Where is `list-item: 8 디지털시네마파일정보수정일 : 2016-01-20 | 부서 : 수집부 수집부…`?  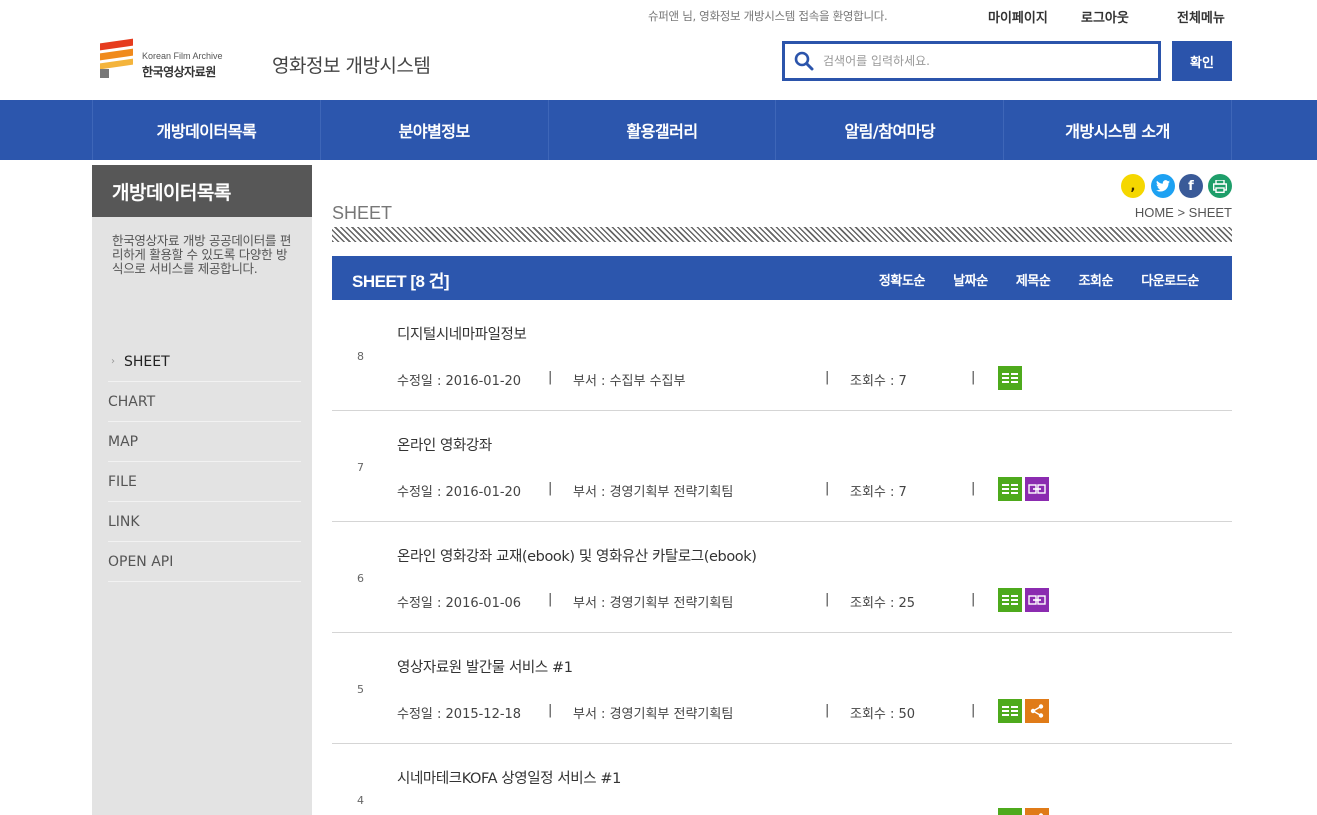 list-item: 8 디지털시네마파일정보수정일 : 2016-01-20 | 부서 : 수집부 수집부… is located at coordinates (782, 355).